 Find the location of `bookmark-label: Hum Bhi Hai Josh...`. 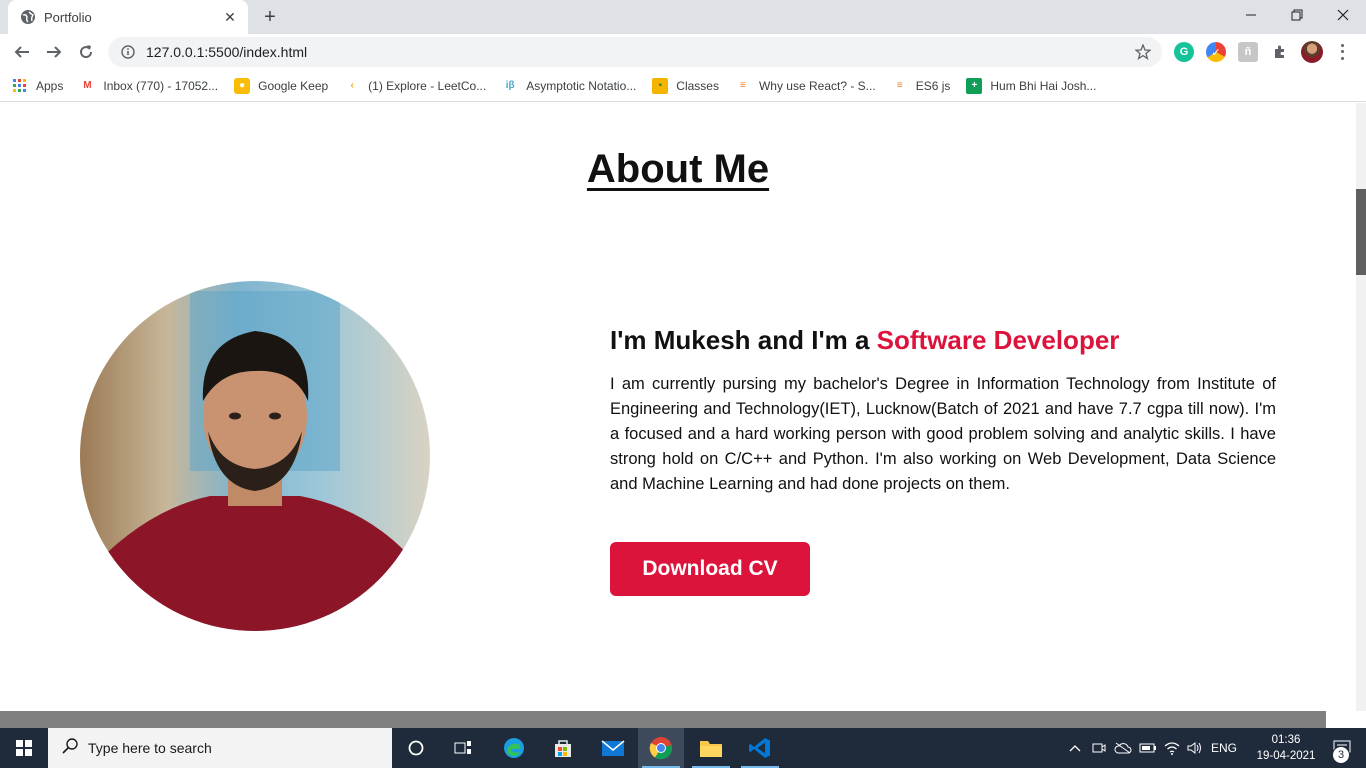

bookmark-label: Hum Bhi Hai Josh... is located at coordinates (1043, 85).